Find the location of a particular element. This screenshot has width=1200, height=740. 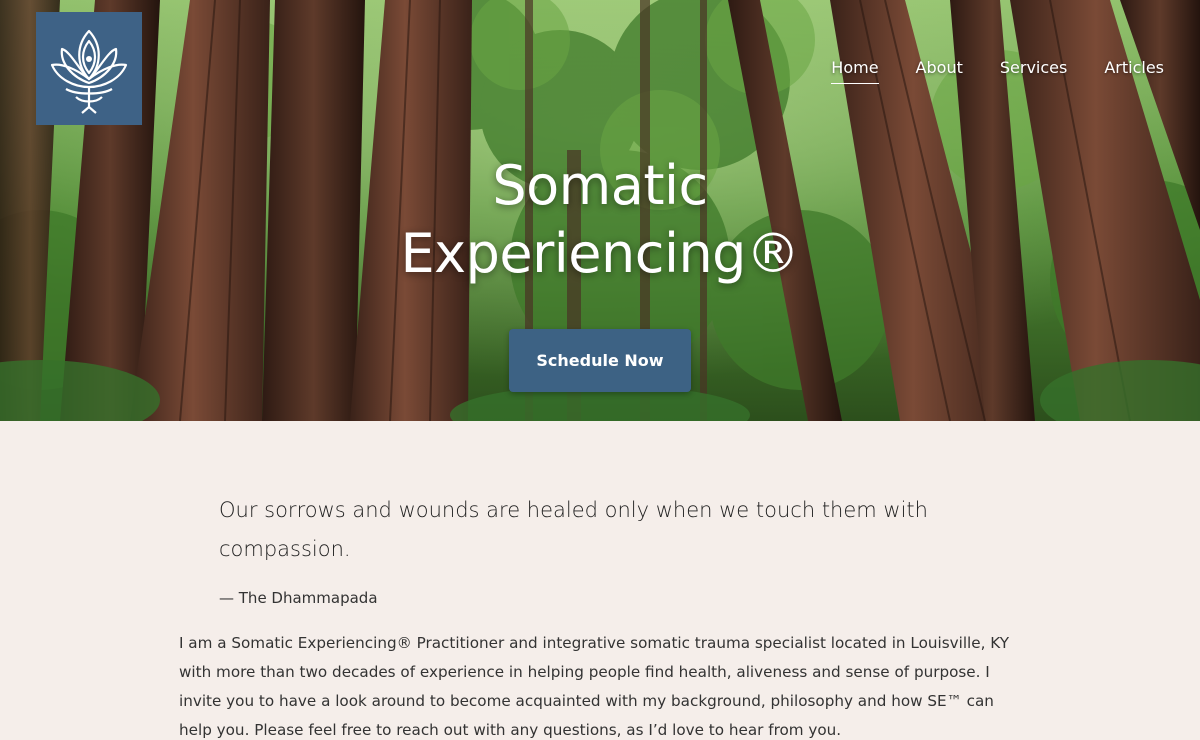

nav-about: About is located at coordinates (939, 71).